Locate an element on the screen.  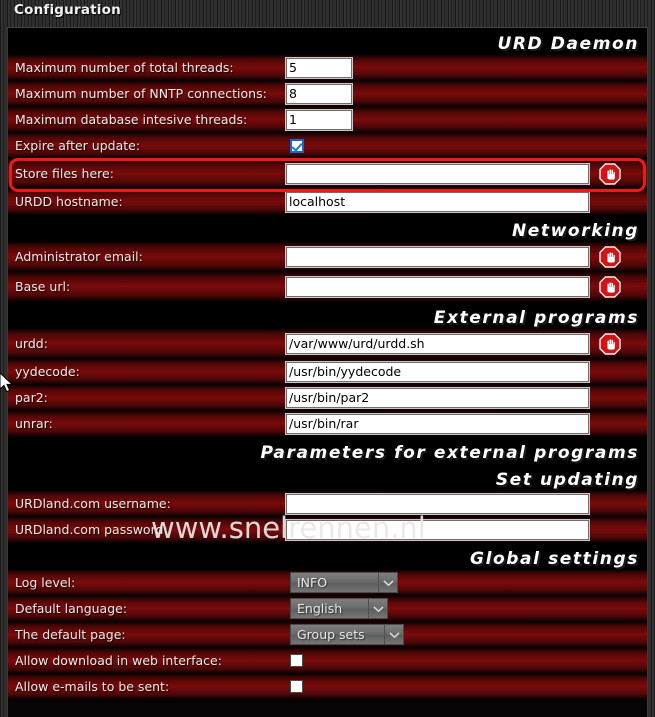
config-row: unrar: is located at coordinates (327, 424).